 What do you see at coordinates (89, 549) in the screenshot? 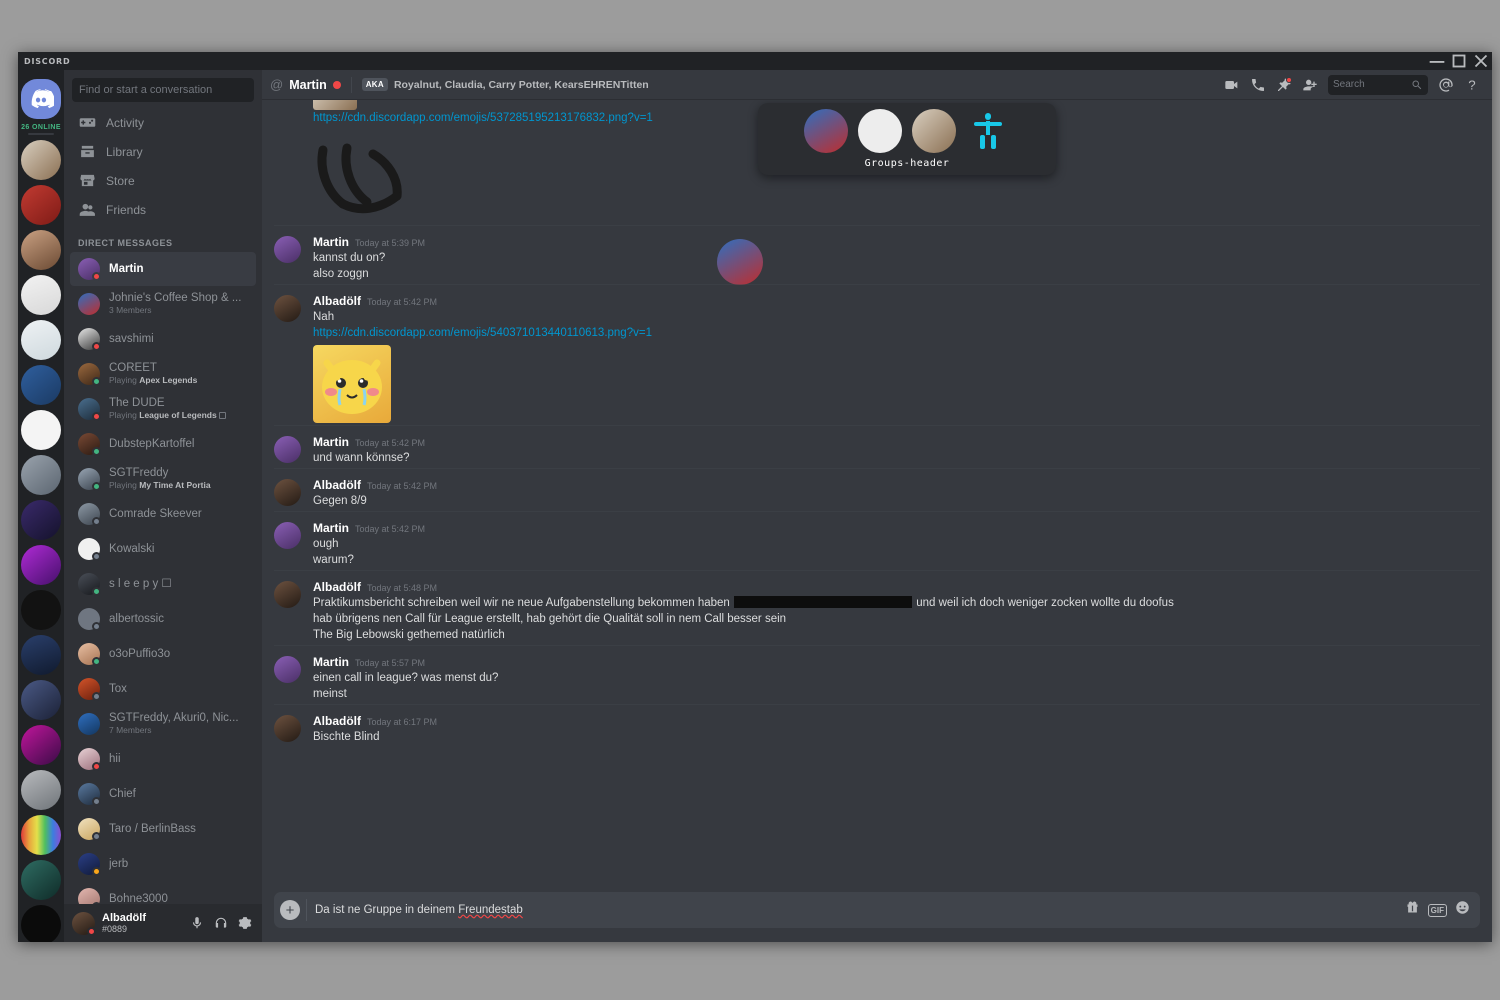
I see `dm-avatar` at bounding box center [89, 549].